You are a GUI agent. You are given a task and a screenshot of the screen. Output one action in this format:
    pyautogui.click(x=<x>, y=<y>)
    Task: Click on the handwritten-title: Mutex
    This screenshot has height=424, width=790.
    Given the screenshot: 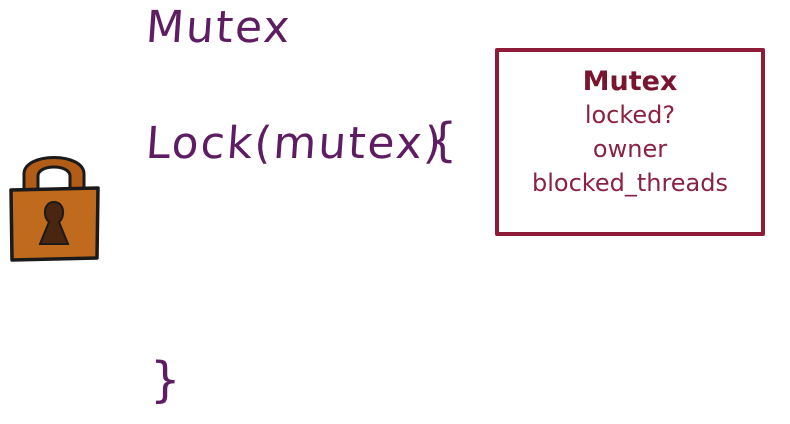 What is the action you would take?
    pyautogui.click(x=219, y=27)
    